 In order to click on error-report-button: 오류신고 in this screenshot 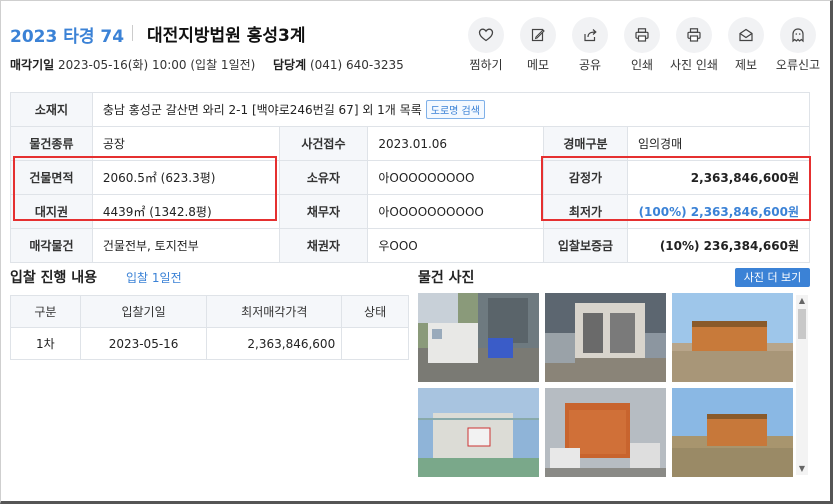, I will do `click(798, 45)`.